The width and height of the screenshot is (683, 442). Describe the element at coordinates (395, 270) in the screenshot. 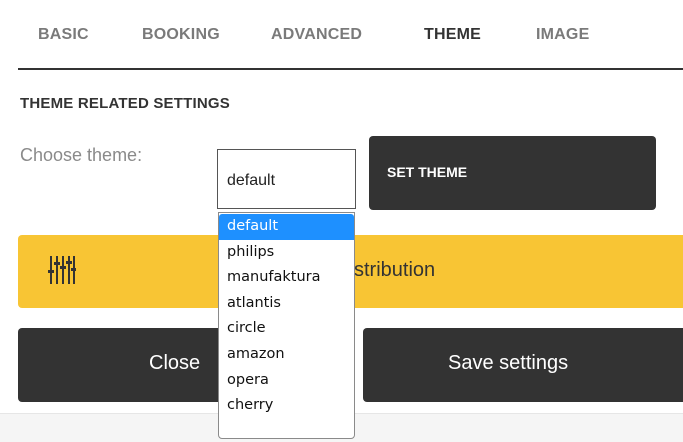

I see `distribution-label: stribution` at that location.